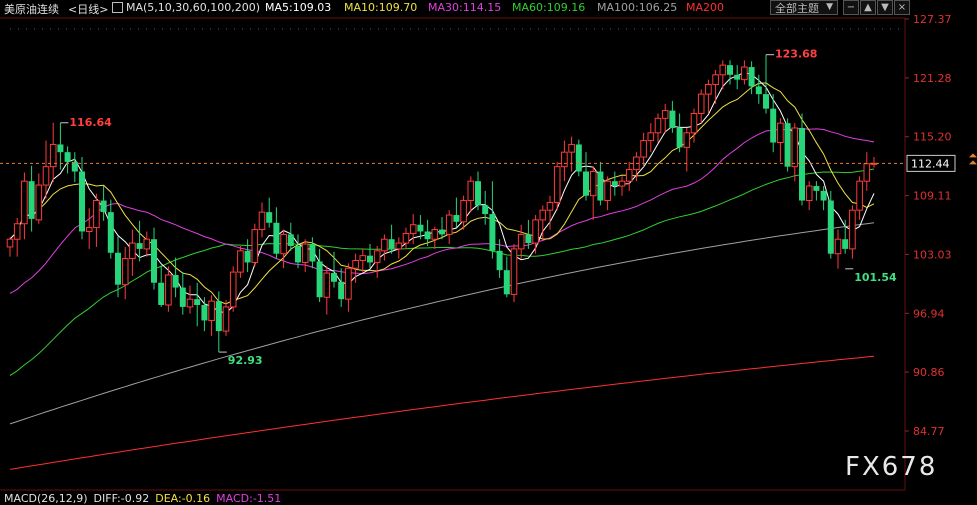 Image resolution: width=977 pixels, height=505 pixels. What do you see at coordinates (117, 7) in the screenshot?
I see `ma-settings-icon` at bounding box center [117, 7].